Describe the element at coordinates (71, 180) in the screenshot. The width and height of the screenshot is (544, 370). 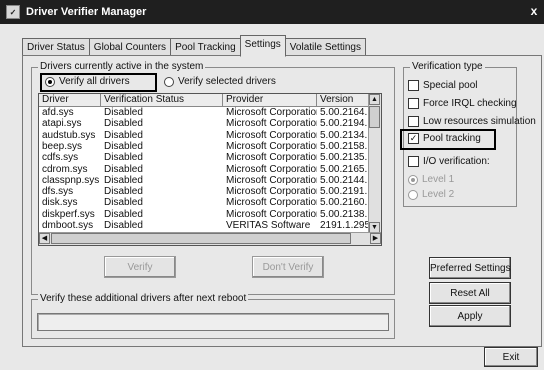
I see `table-cell: classpnp.sys` at that location.